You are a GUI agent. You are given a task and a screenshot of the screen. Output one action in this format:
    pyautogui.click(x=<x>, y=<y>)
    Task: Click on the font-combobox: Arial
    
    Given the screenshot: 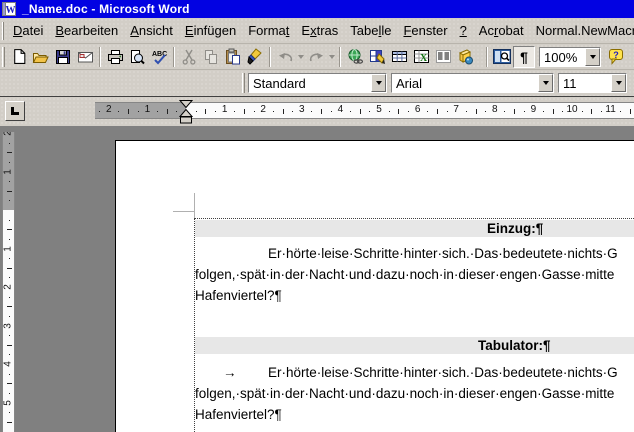 What is the action you would take?
    pyautogui.click(x=472, y=83)
    